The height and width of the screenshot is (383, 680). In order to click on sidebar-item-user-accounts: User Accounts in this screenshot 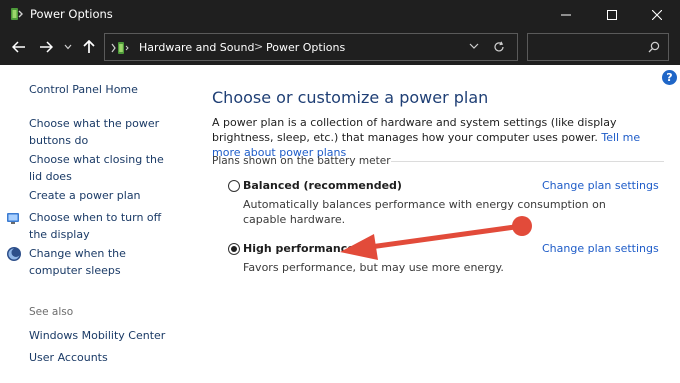, I will do `click(104, 357)`.